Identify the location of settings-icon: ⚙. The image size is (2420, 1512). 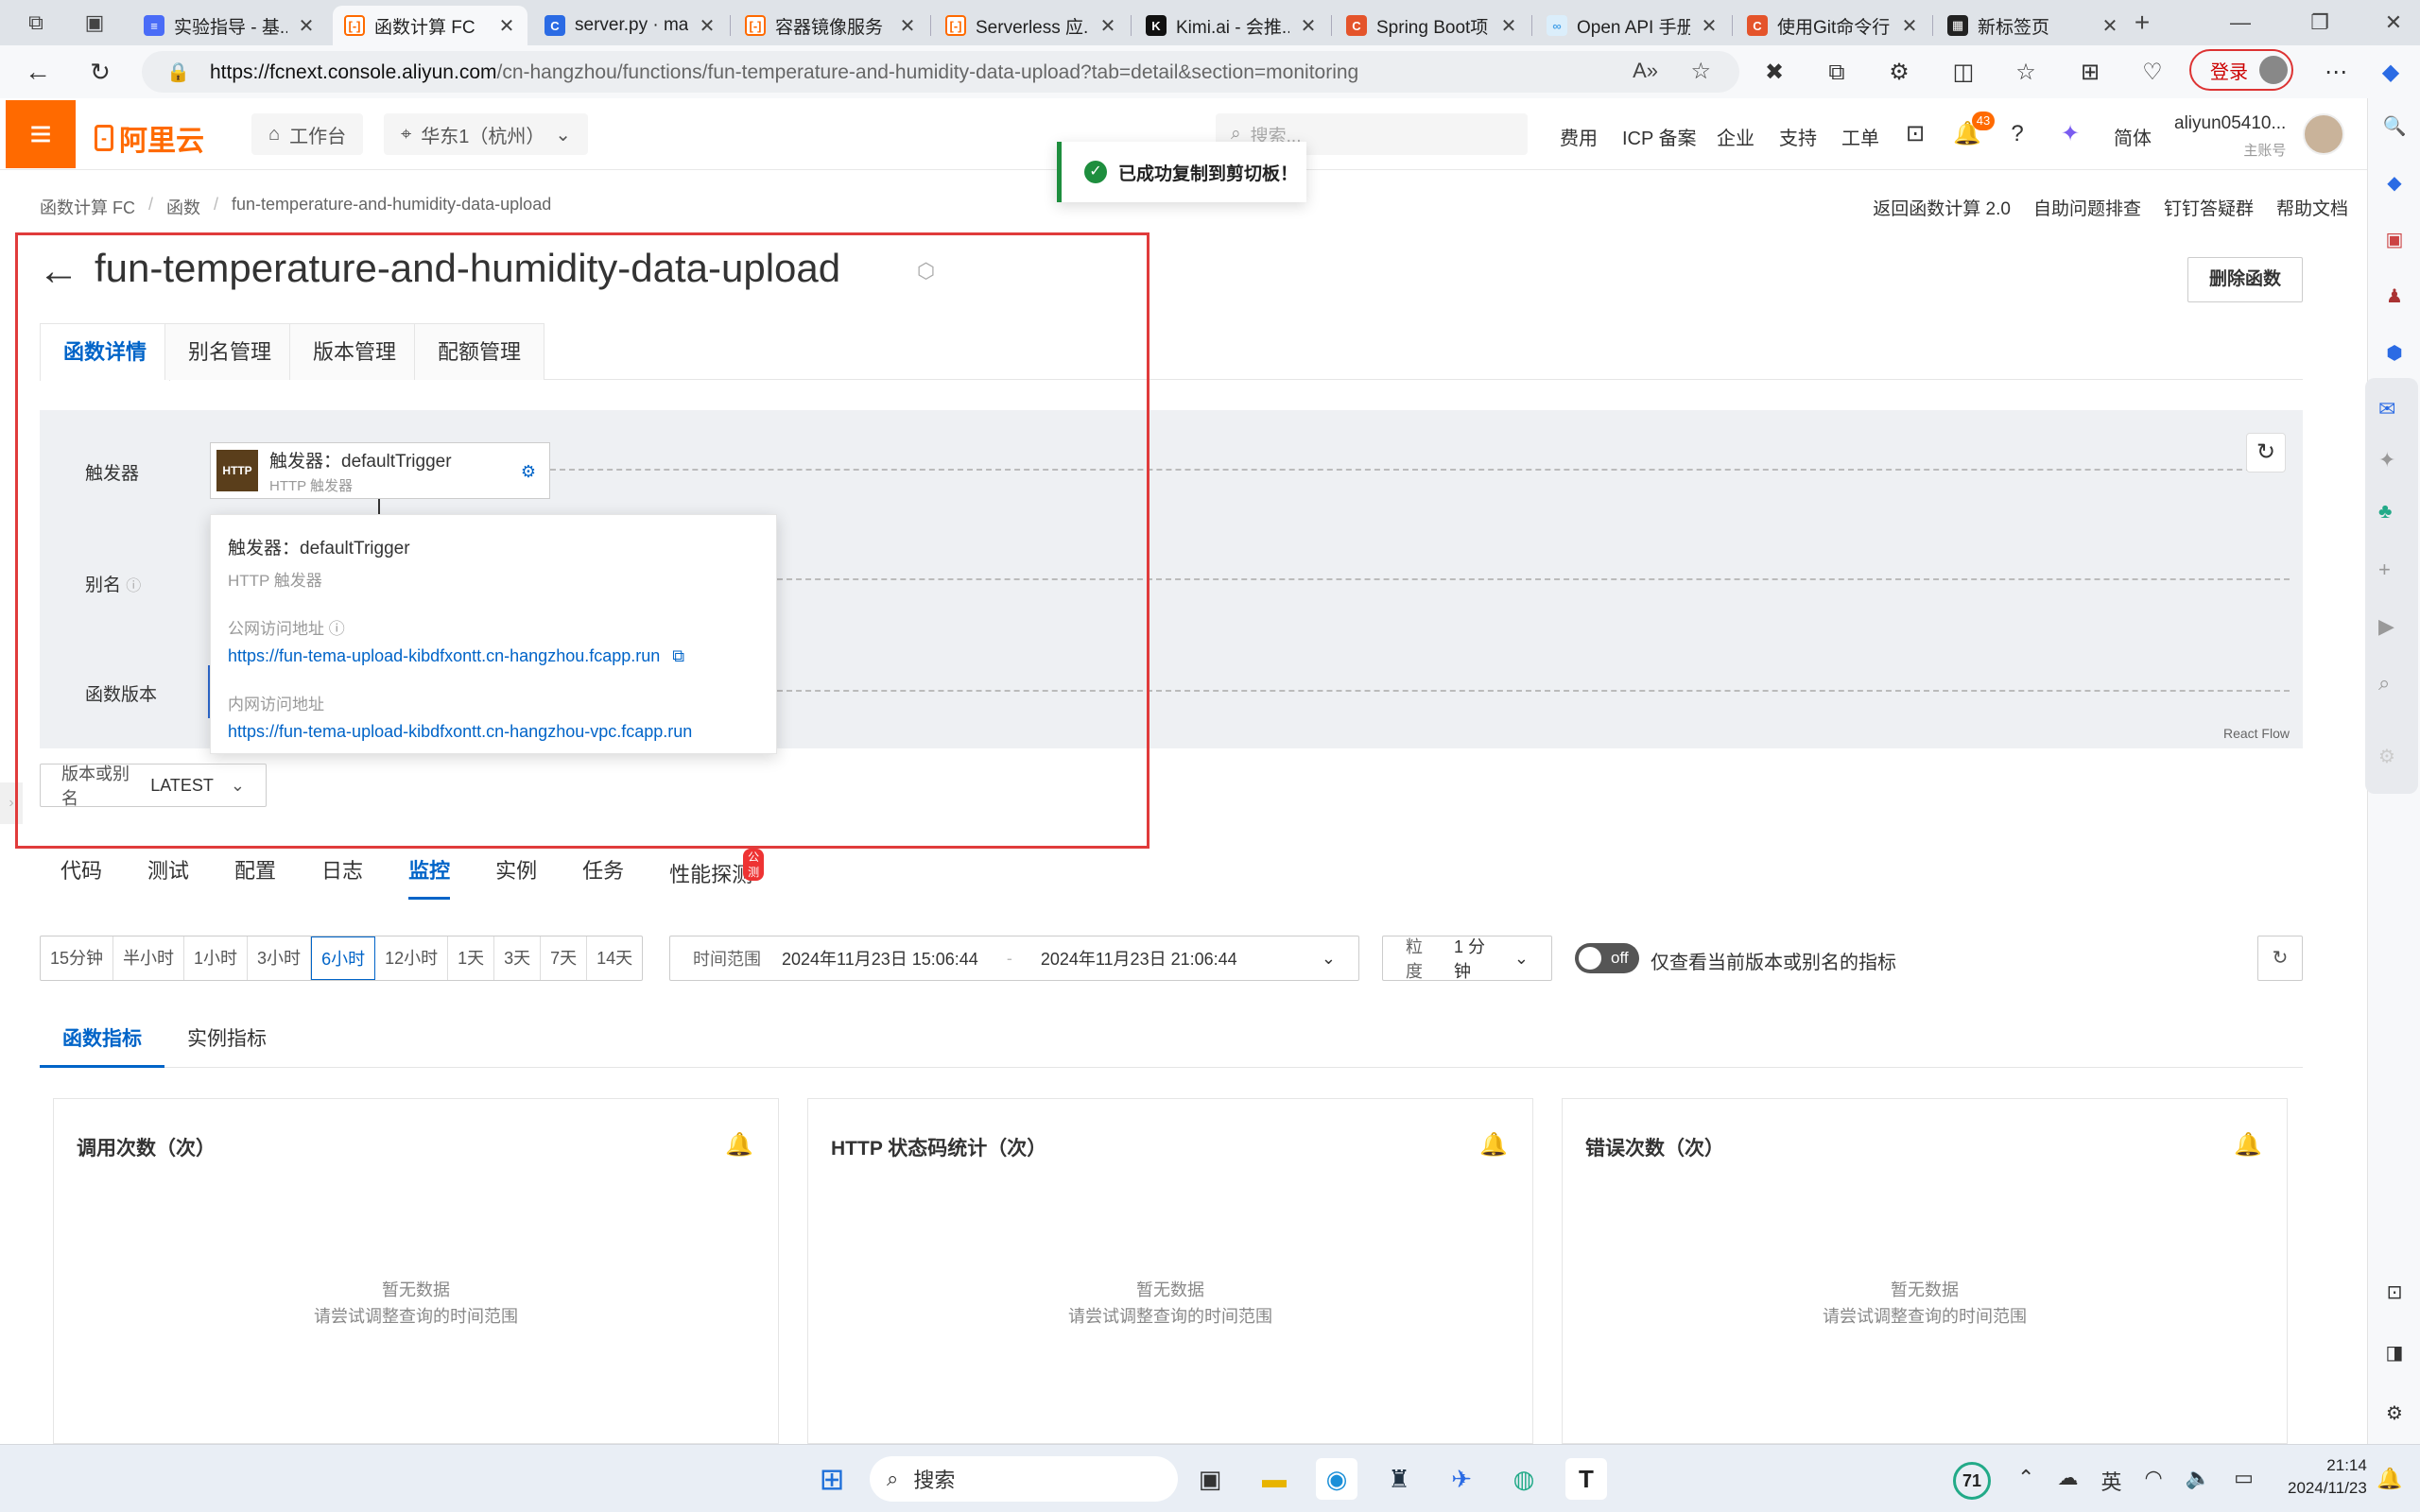
(2387, 756).